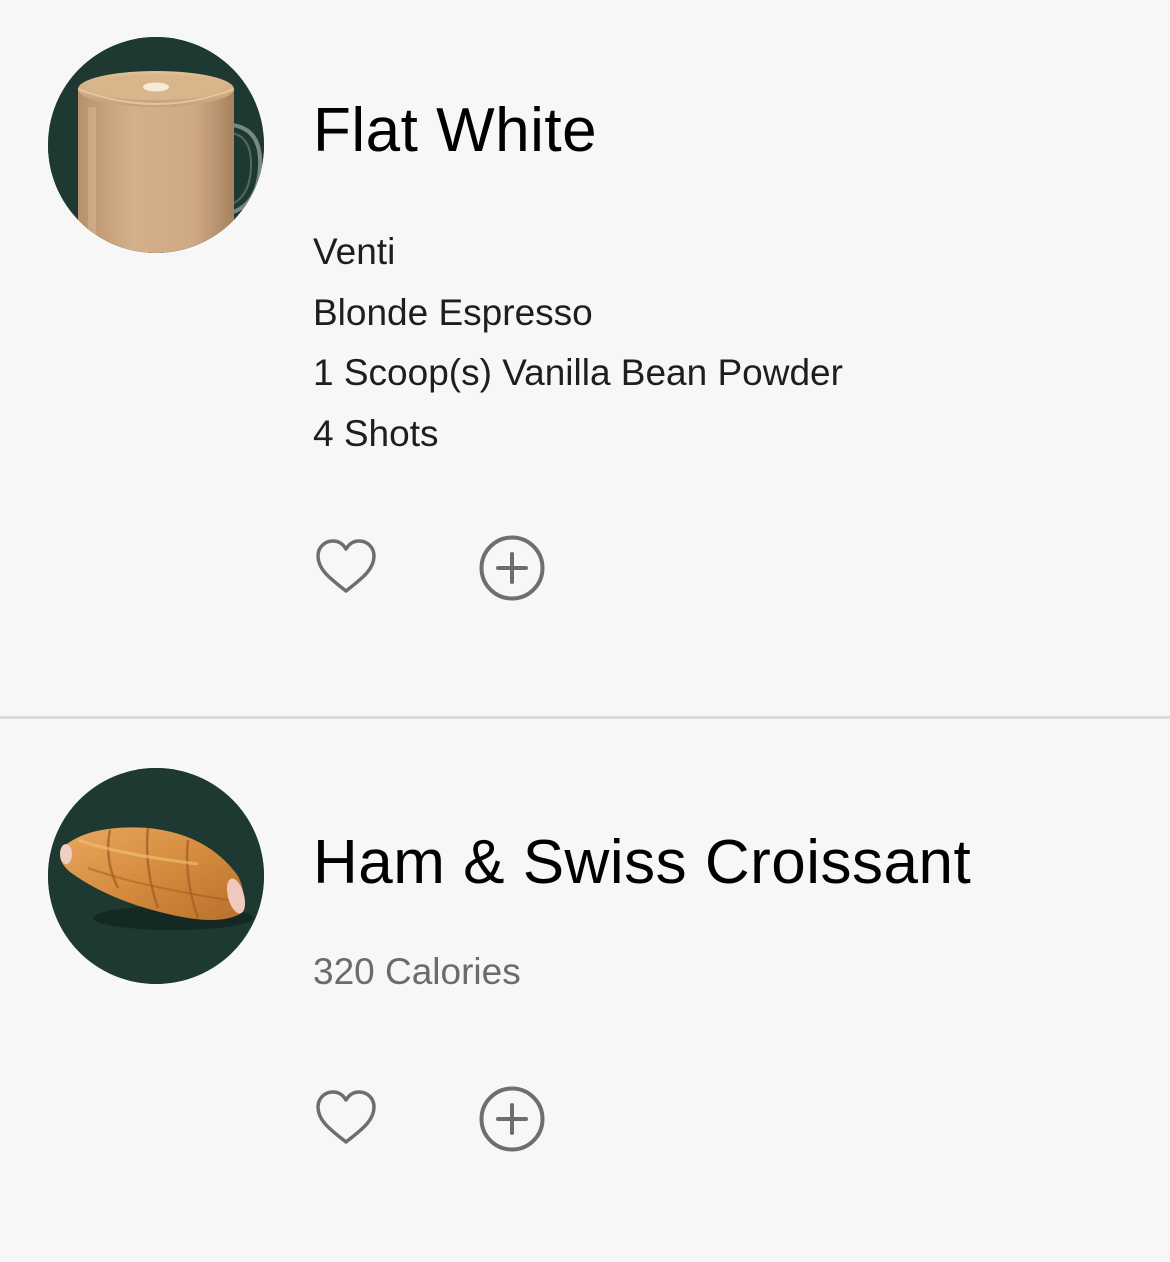 This screenshot has width=1170, height=1262. I want to click on item-calories: 320 Calories, so click(417, 971).